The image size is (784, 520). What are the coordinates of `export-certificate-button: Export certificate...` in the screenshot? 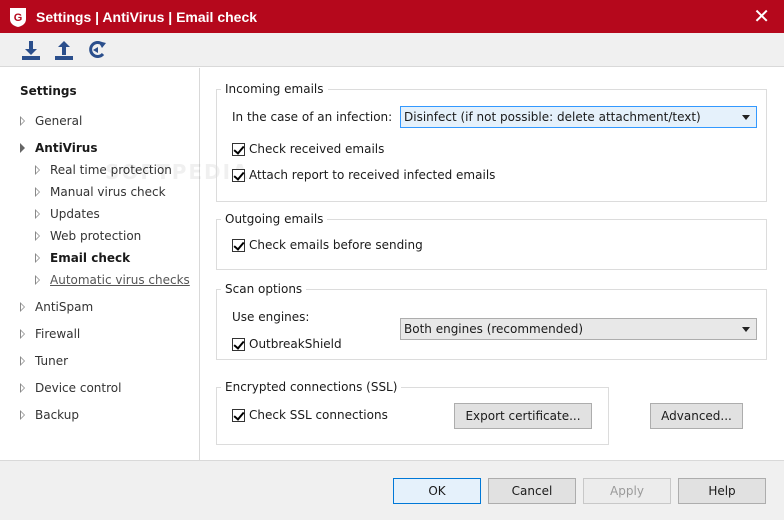 It's located at (523, 416).